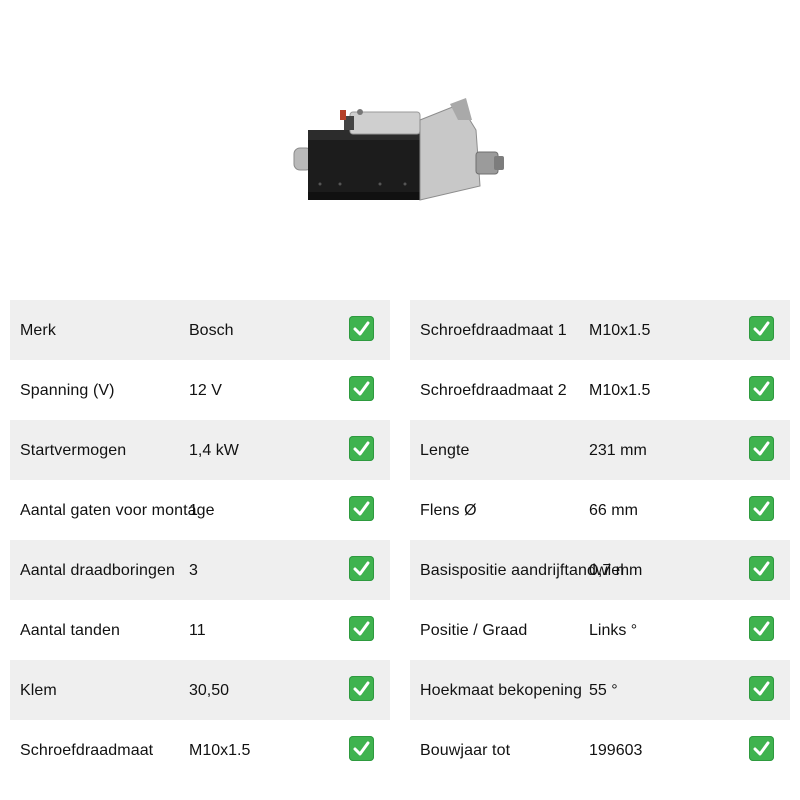 The image size is (800, 800). What do you see at coordinates (73, 450) in the screenshot?
I see `spec-label: Startvermogen` at bounding box center [73, 450].